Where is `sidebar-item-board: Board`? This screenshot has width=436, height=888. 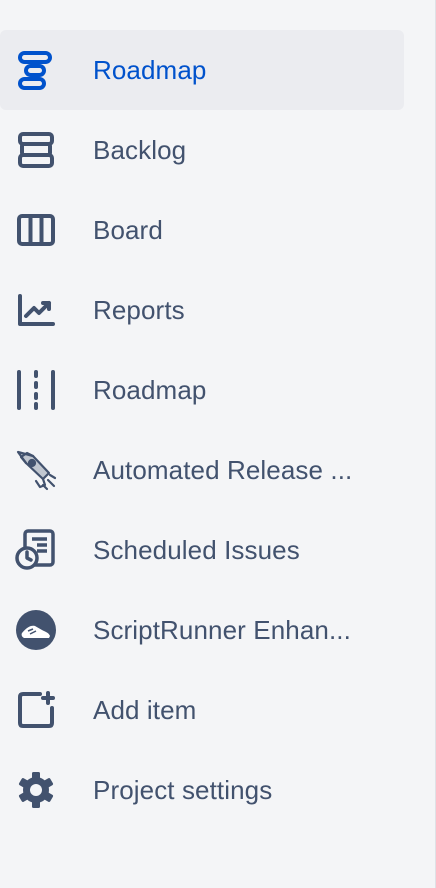
sidebar-item-board: Board is located at coordinates (202, 230).